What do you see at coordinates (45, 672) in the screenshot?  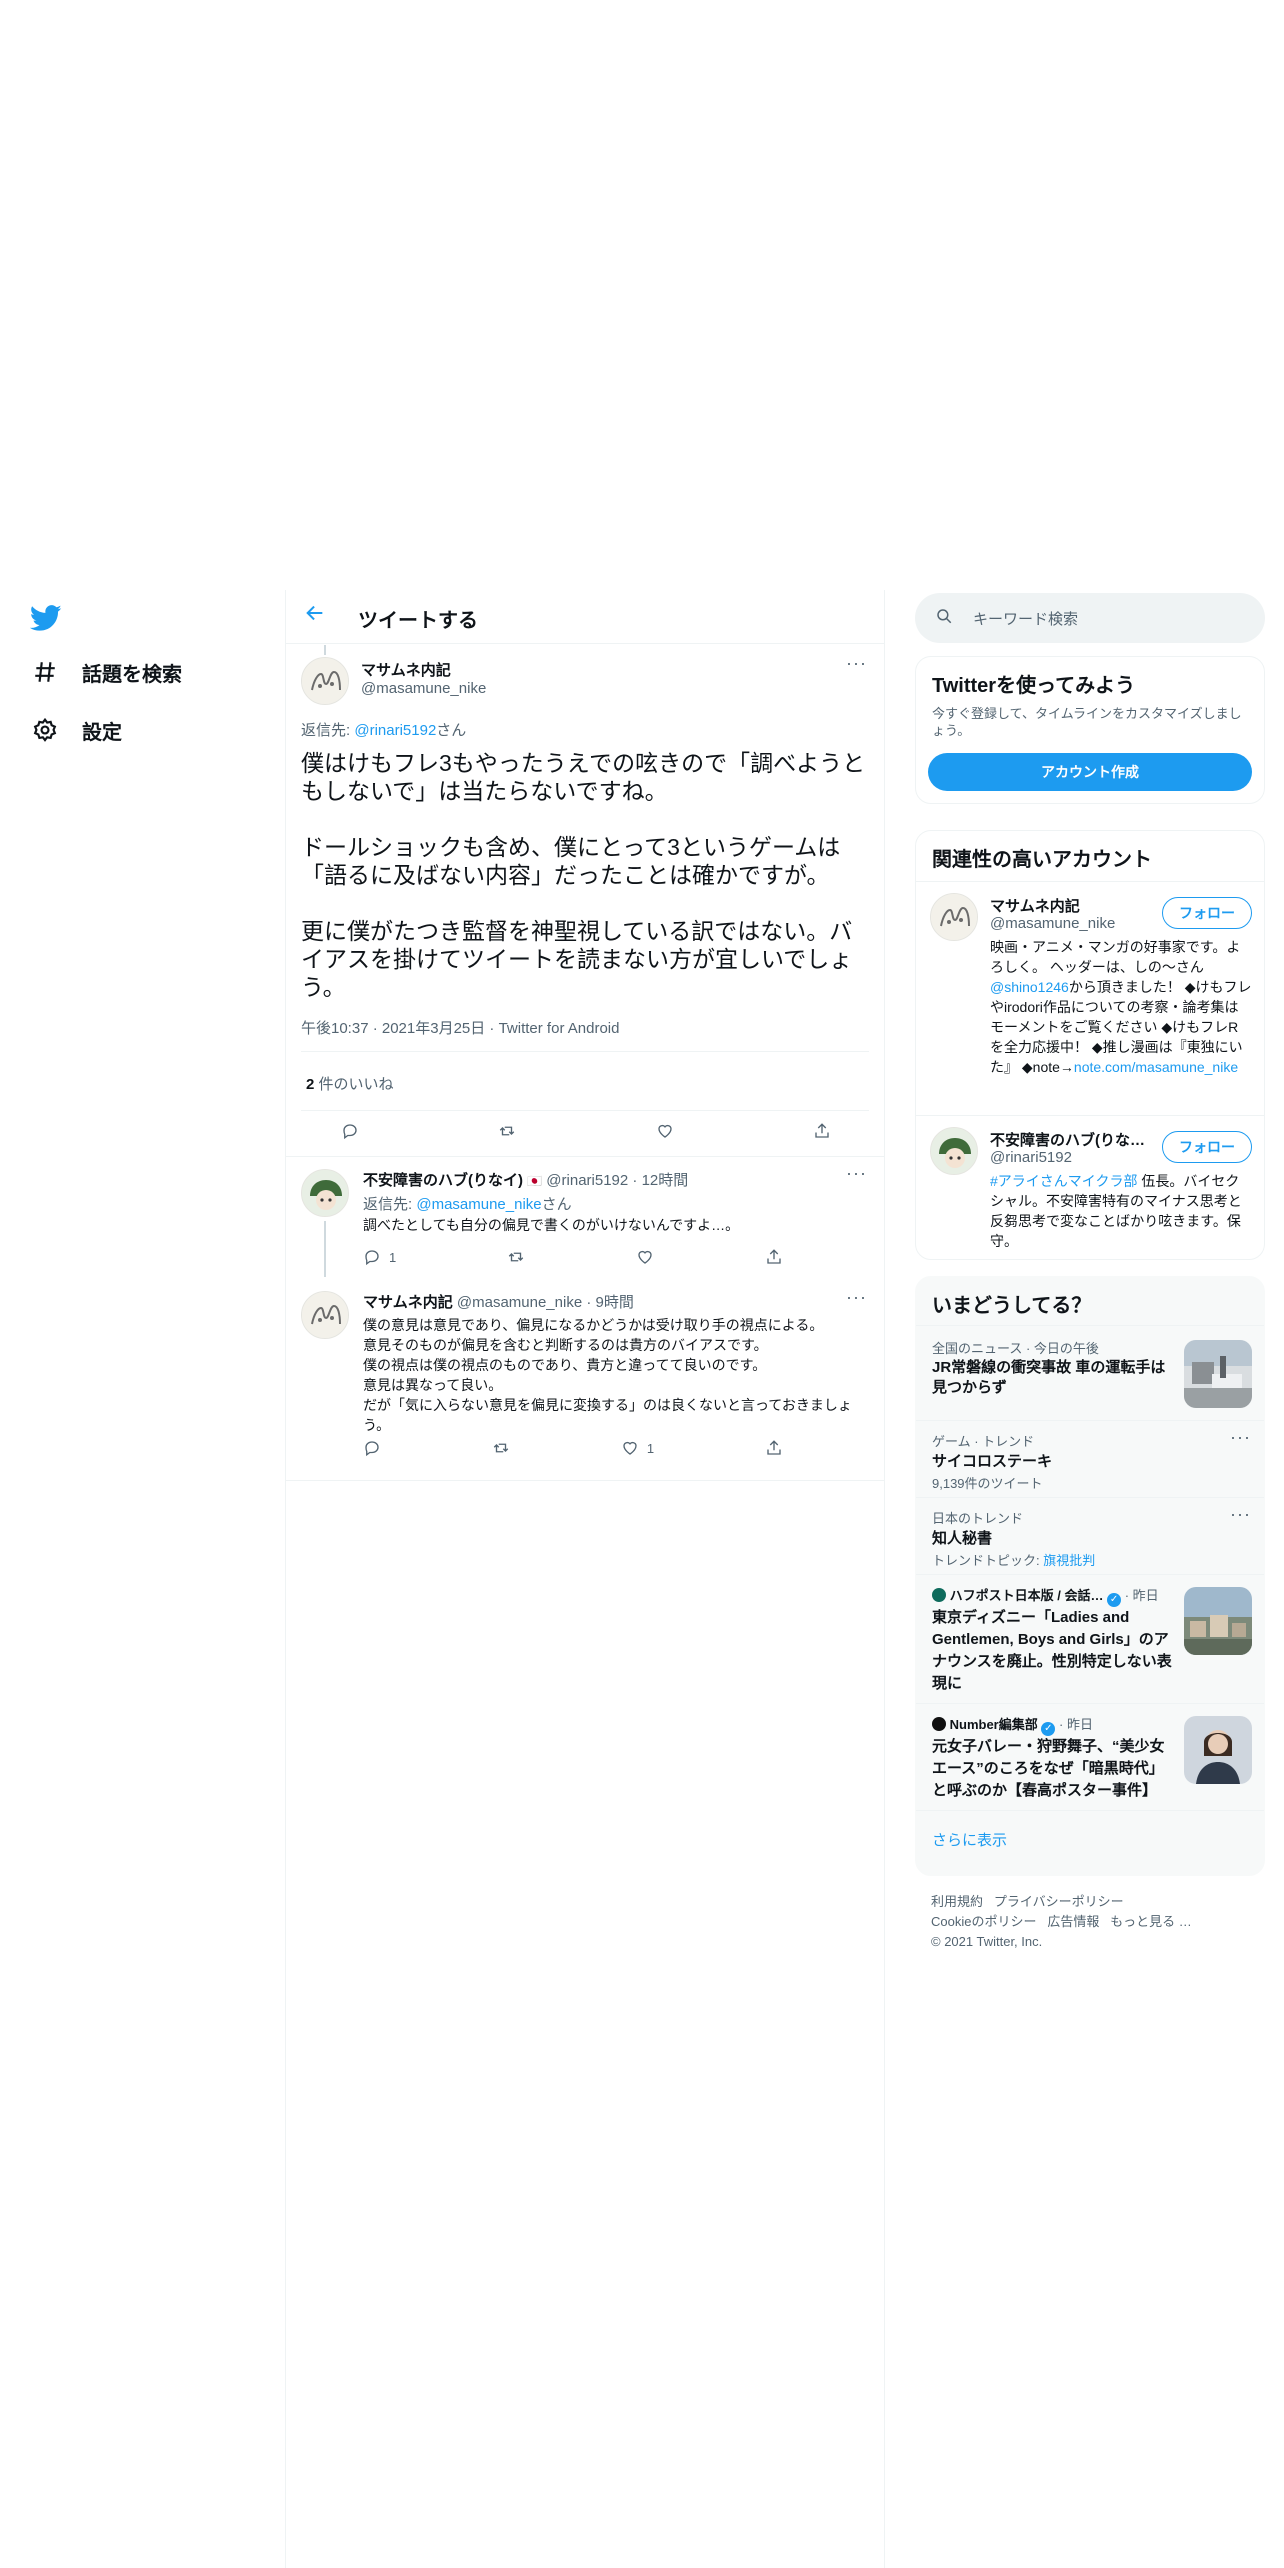 I see `hashtag-icon` at bounding box center [45, 672].